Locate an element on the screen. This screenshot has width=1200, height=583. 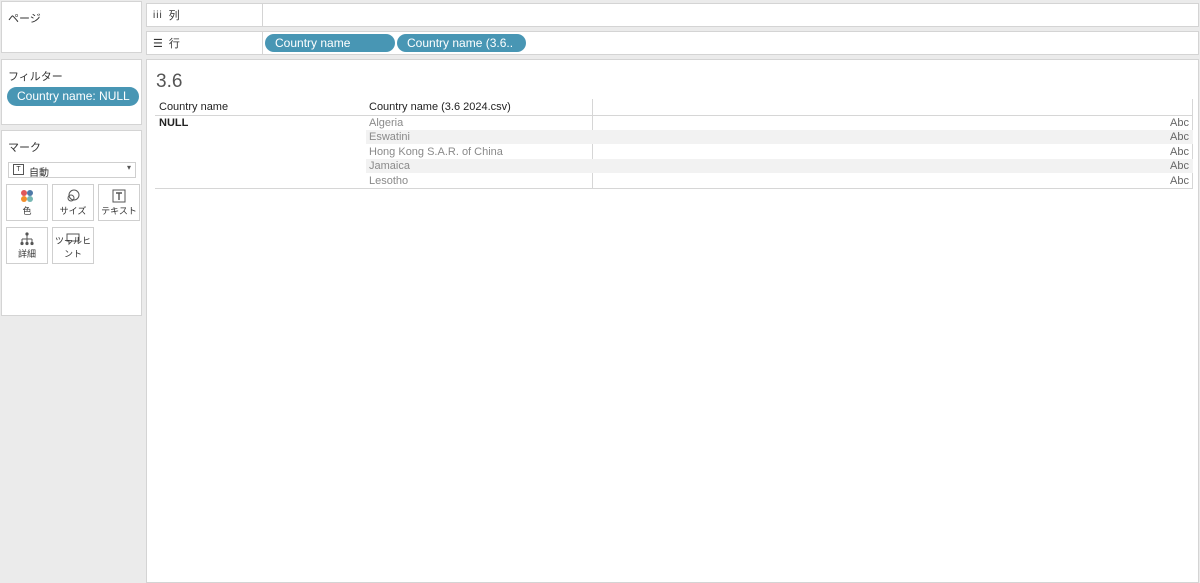
marks-panel: マーク T 自動 ▾ 色 サイズ テキスト 詳細 ツールヒント is located at coordinates (71, 223).